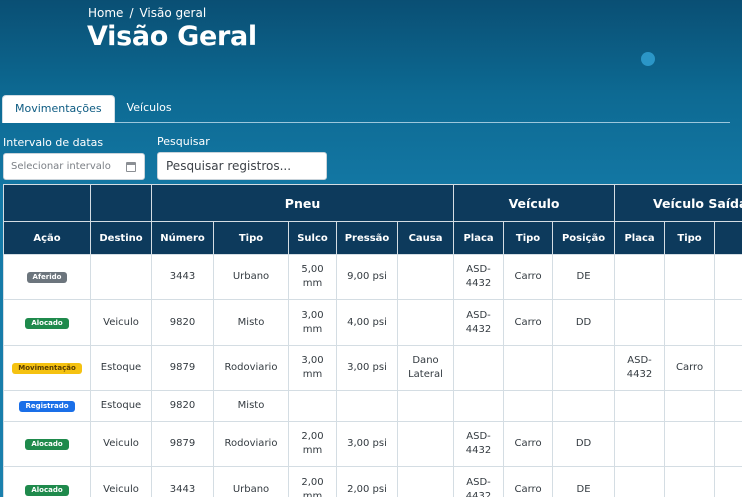  Describe the element at coordinates (105, 13) in the screenshot. I see `breadcrumb-home-link: Home` at that location.